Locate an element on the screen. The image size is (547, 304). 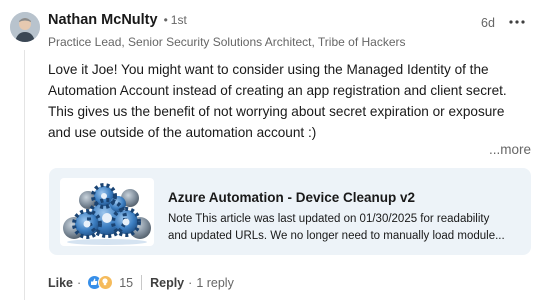
article-thumbnail is located at coordinates (107, 212).